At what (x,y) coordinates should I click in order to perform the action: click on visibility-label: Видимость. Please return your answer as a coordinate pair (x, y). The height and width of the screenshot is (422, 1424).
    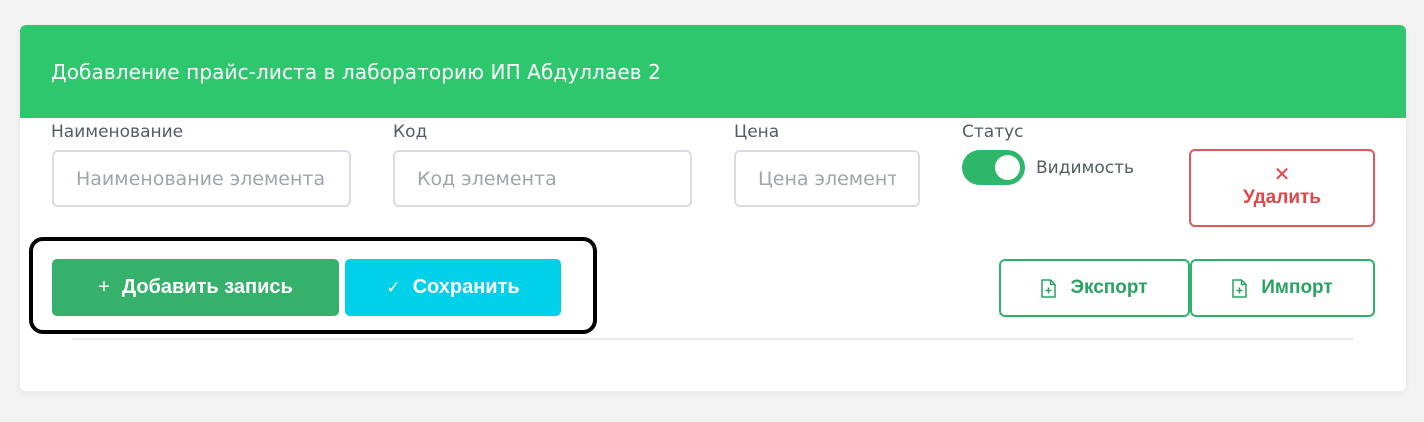
    Looking at the image, I should click on (1085, 168).